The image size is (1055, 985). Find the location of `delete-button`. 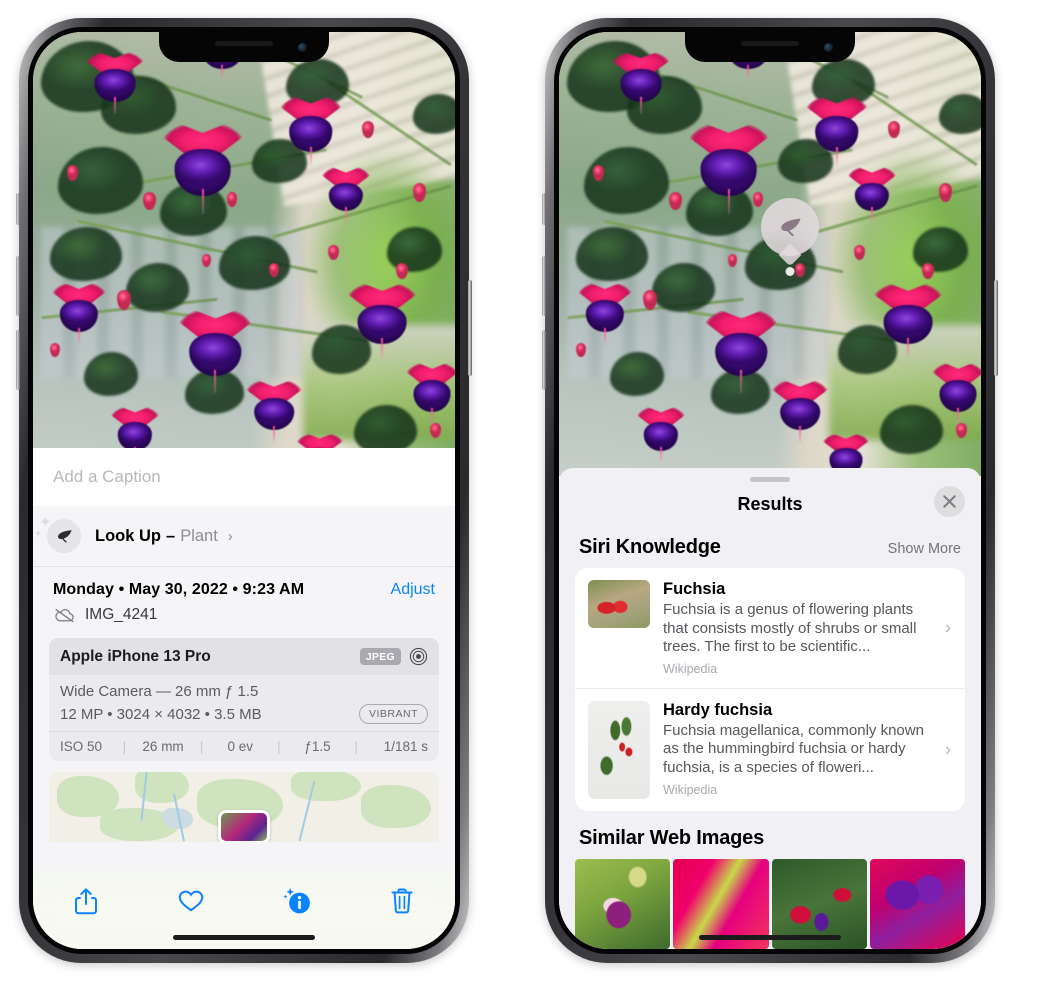

delete-button is located at coordinates (402, 901).